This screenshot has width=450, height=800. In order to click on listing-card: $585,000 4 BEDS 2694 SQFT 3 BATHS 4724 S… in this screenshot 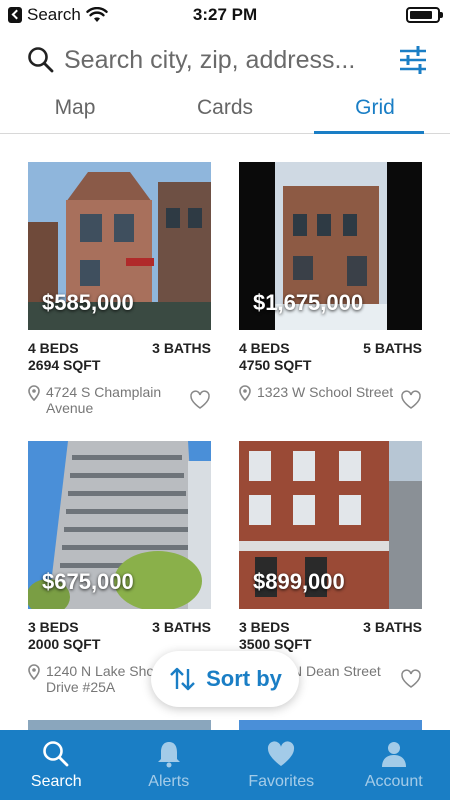, I will do `click(119, 289)`.